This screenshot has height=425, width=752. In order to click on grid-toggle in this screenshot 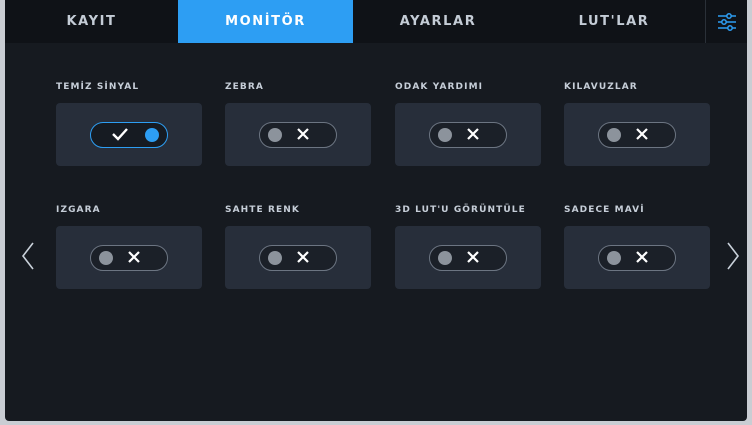, I will do `click(129, 257)`.